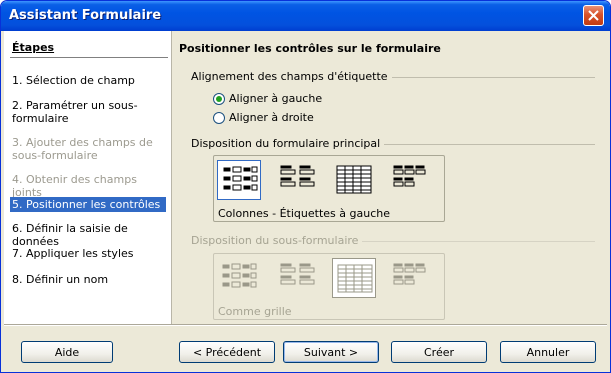  I want to click on step-8: 8. Définir un nom, so click(88, 279).